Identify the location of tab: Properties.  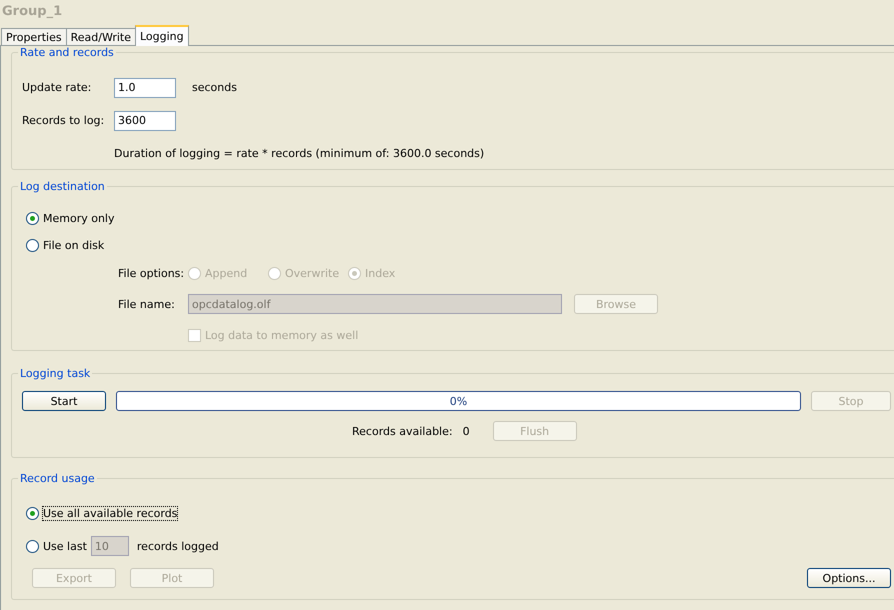
(34, 37).